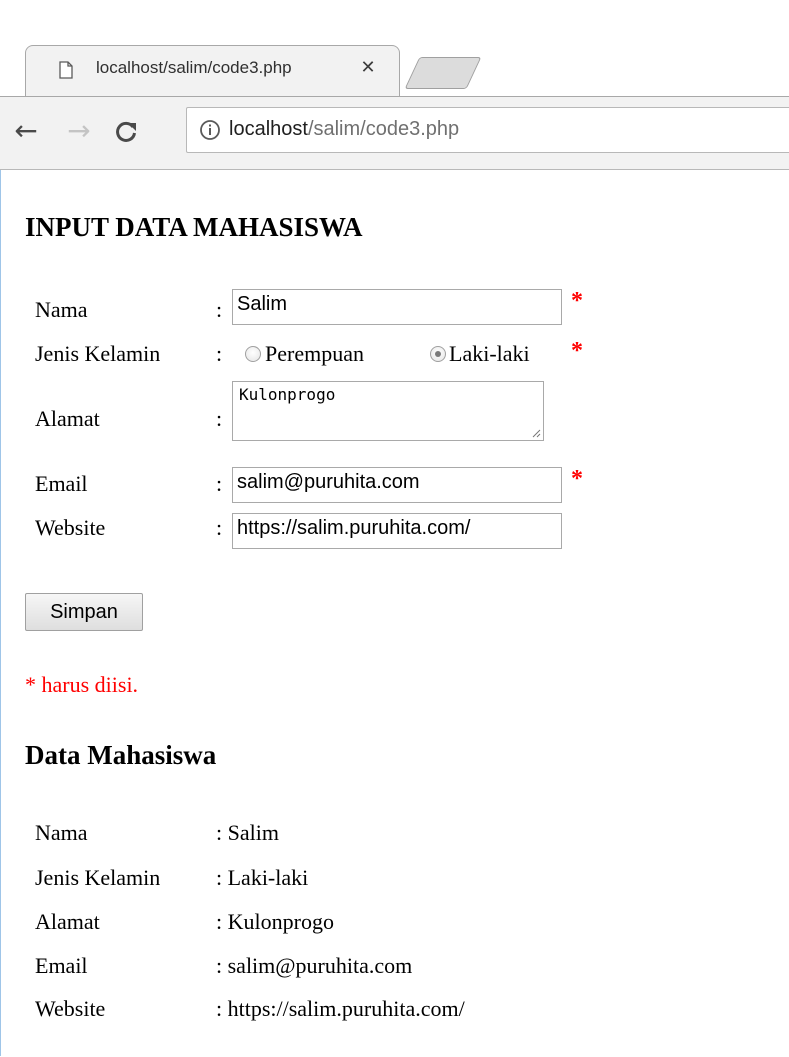 Image resolution: width=789 pixels, height=1057 pixels. Describe the element at coordinates (70, 527) in the screenshot. I see `website-label: Website` at that location.